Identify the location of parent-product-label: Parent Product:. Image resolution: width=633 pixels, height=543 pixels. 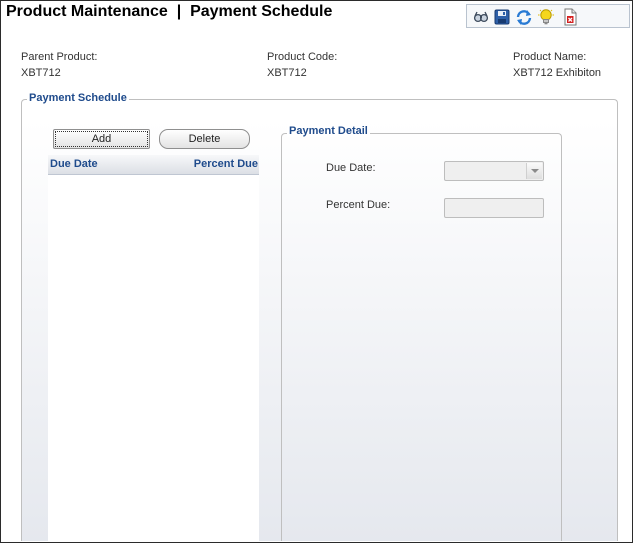
(59, 57).